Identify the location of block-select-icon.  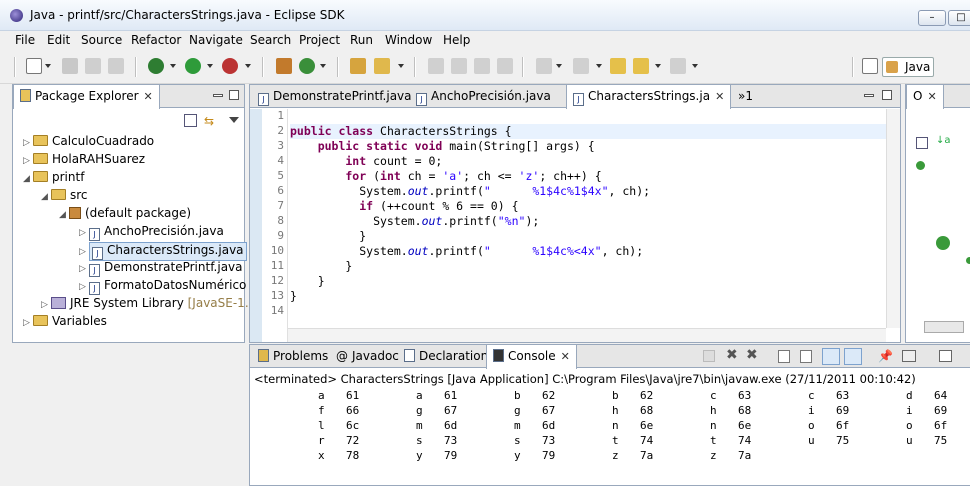
(482, 66).